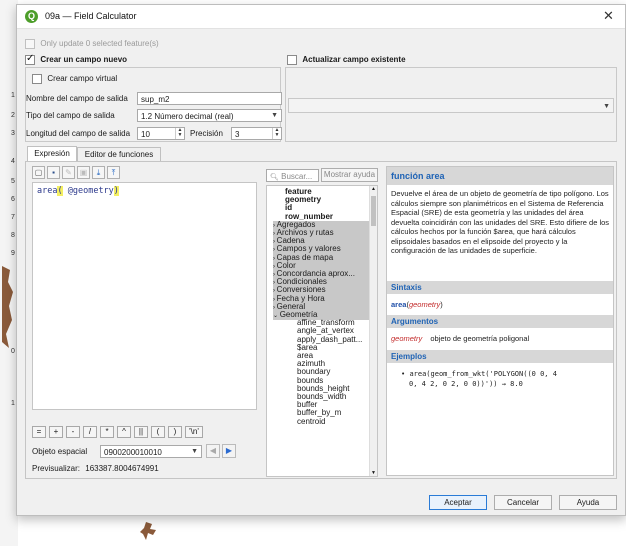  What do you see at coordinates (53, 172) in the screenshot?
I see `save-icon: ▪` at bounding box center [53, 172].